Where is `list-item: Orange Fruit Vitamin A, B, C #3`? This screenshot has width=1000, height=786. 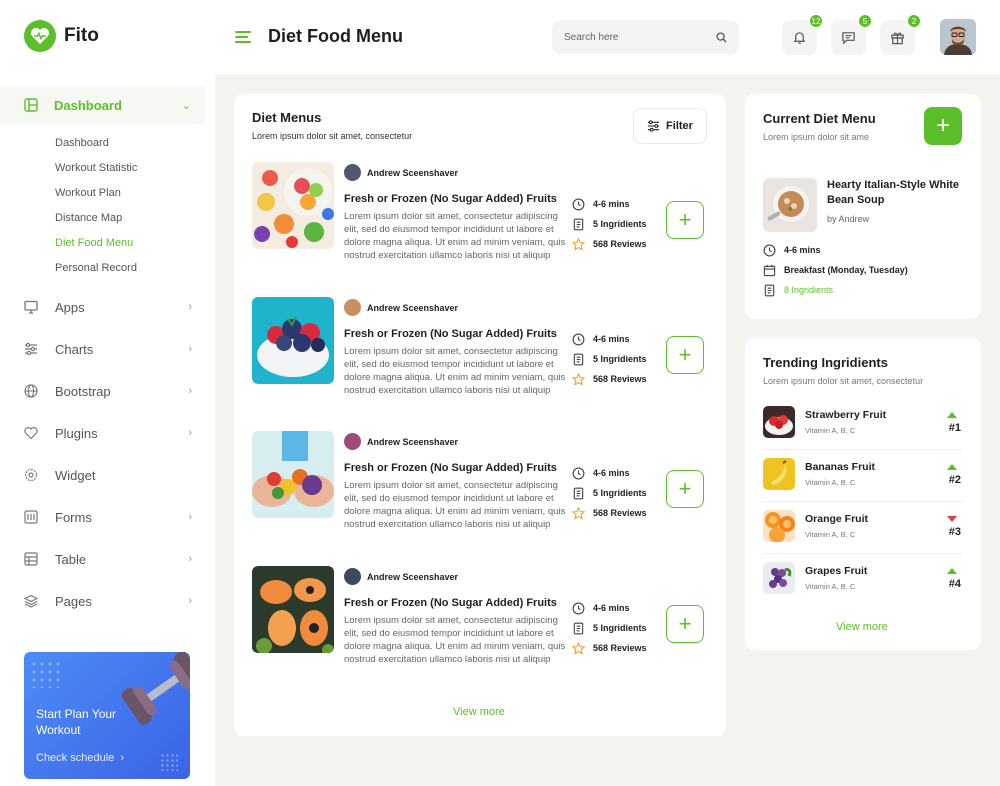 list-item: Orange Fruit Vitamin A, B, C #3 is located at coordinates (863, 528).